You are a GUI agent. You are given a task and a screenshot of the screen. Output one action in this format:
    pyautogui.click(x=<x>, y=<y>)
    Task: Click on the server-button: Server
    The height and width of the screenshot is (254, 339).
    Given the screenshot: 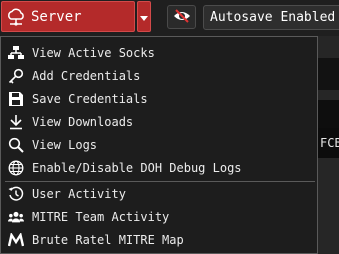 What is the action you would take?
    pyautogui.click(x=68, y=16)
    